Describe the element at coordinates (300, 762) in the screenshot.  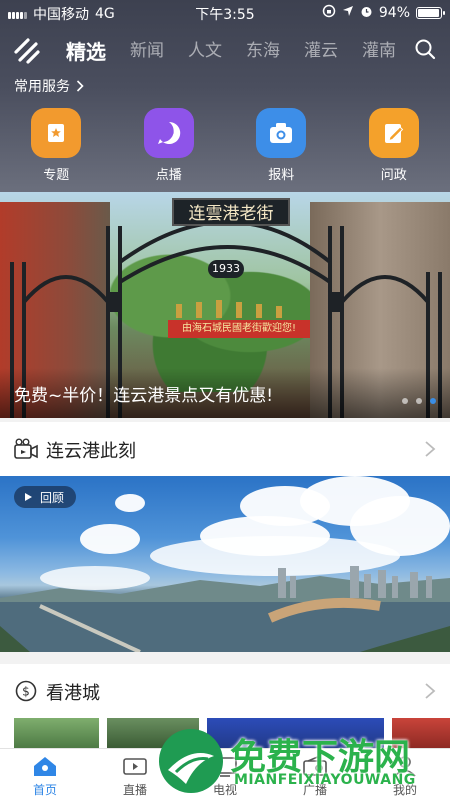
I see `watermark: 免费下游网 MIANFEIXIAYOUWANG` at that location.